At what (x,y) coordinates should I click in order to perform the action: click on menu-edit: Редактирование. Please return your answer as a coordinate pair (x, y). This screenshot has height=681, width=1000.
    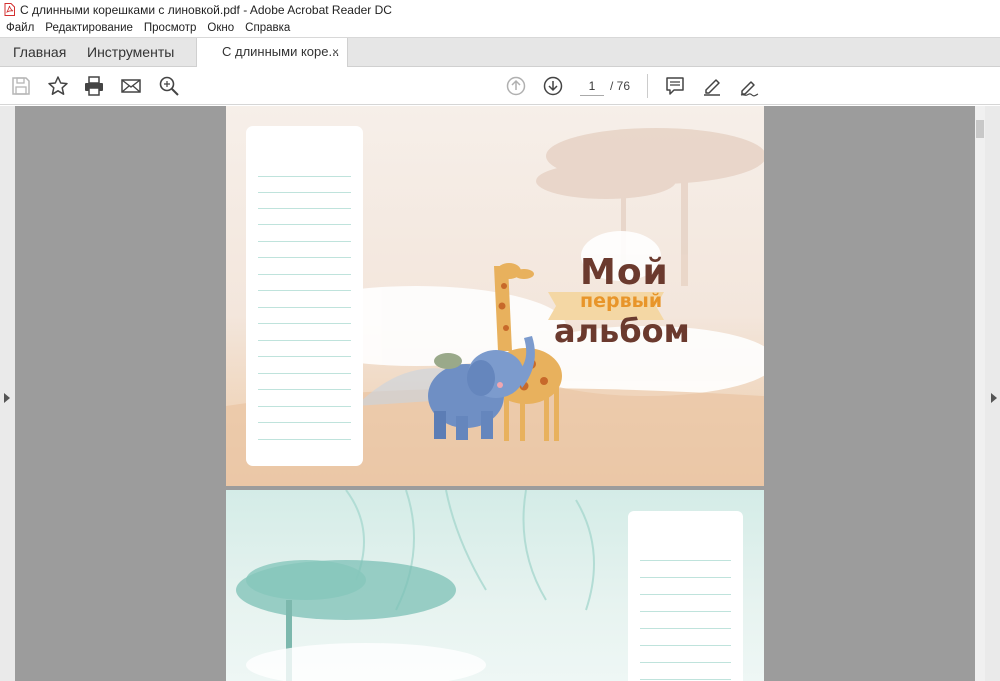
    Looking at the image, I should click on (89, 28).